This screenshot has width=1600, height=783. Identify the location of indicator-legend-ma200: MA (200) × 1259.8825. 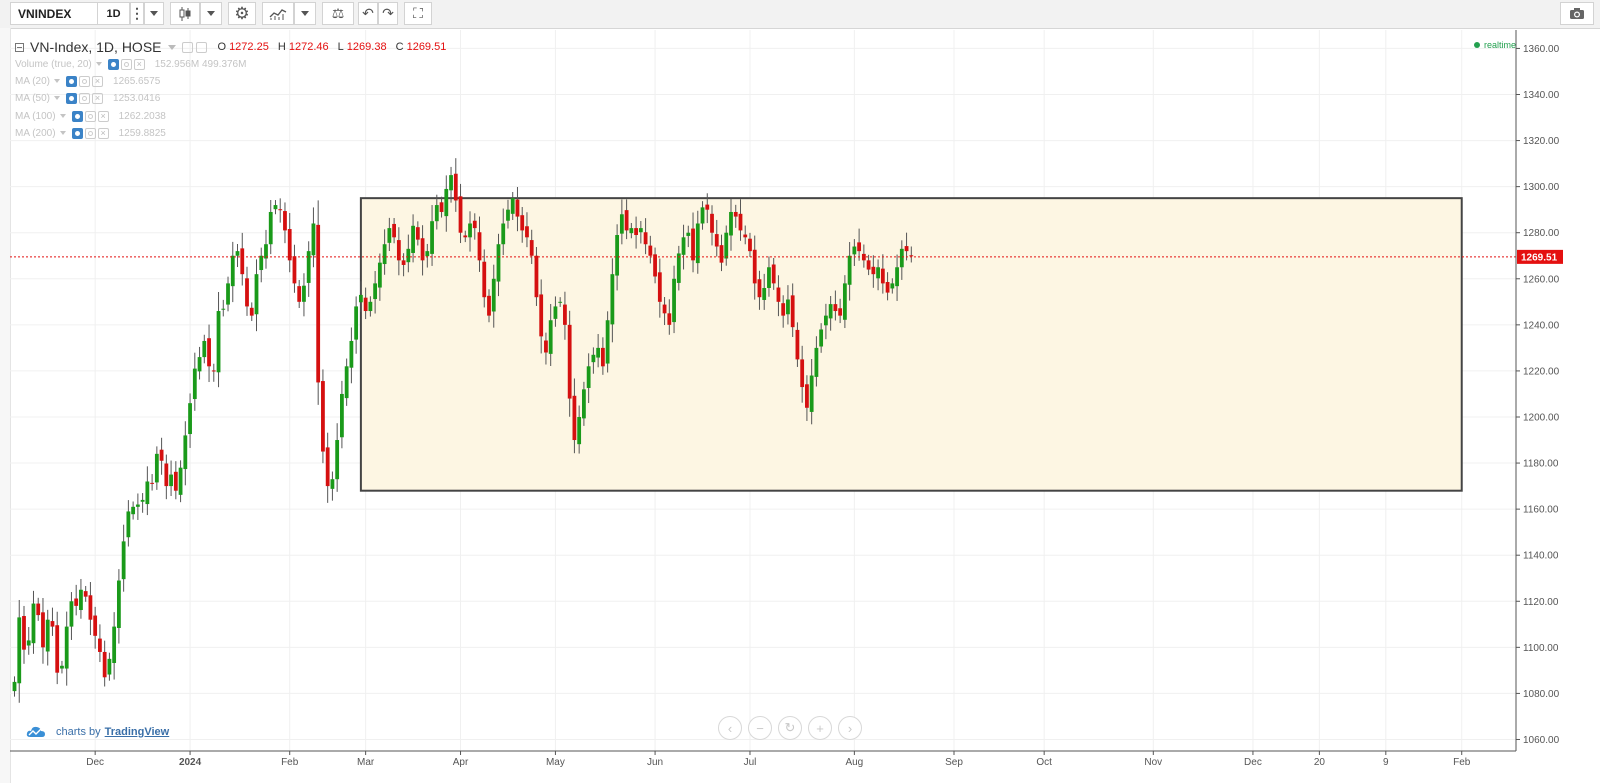
(90, 133).